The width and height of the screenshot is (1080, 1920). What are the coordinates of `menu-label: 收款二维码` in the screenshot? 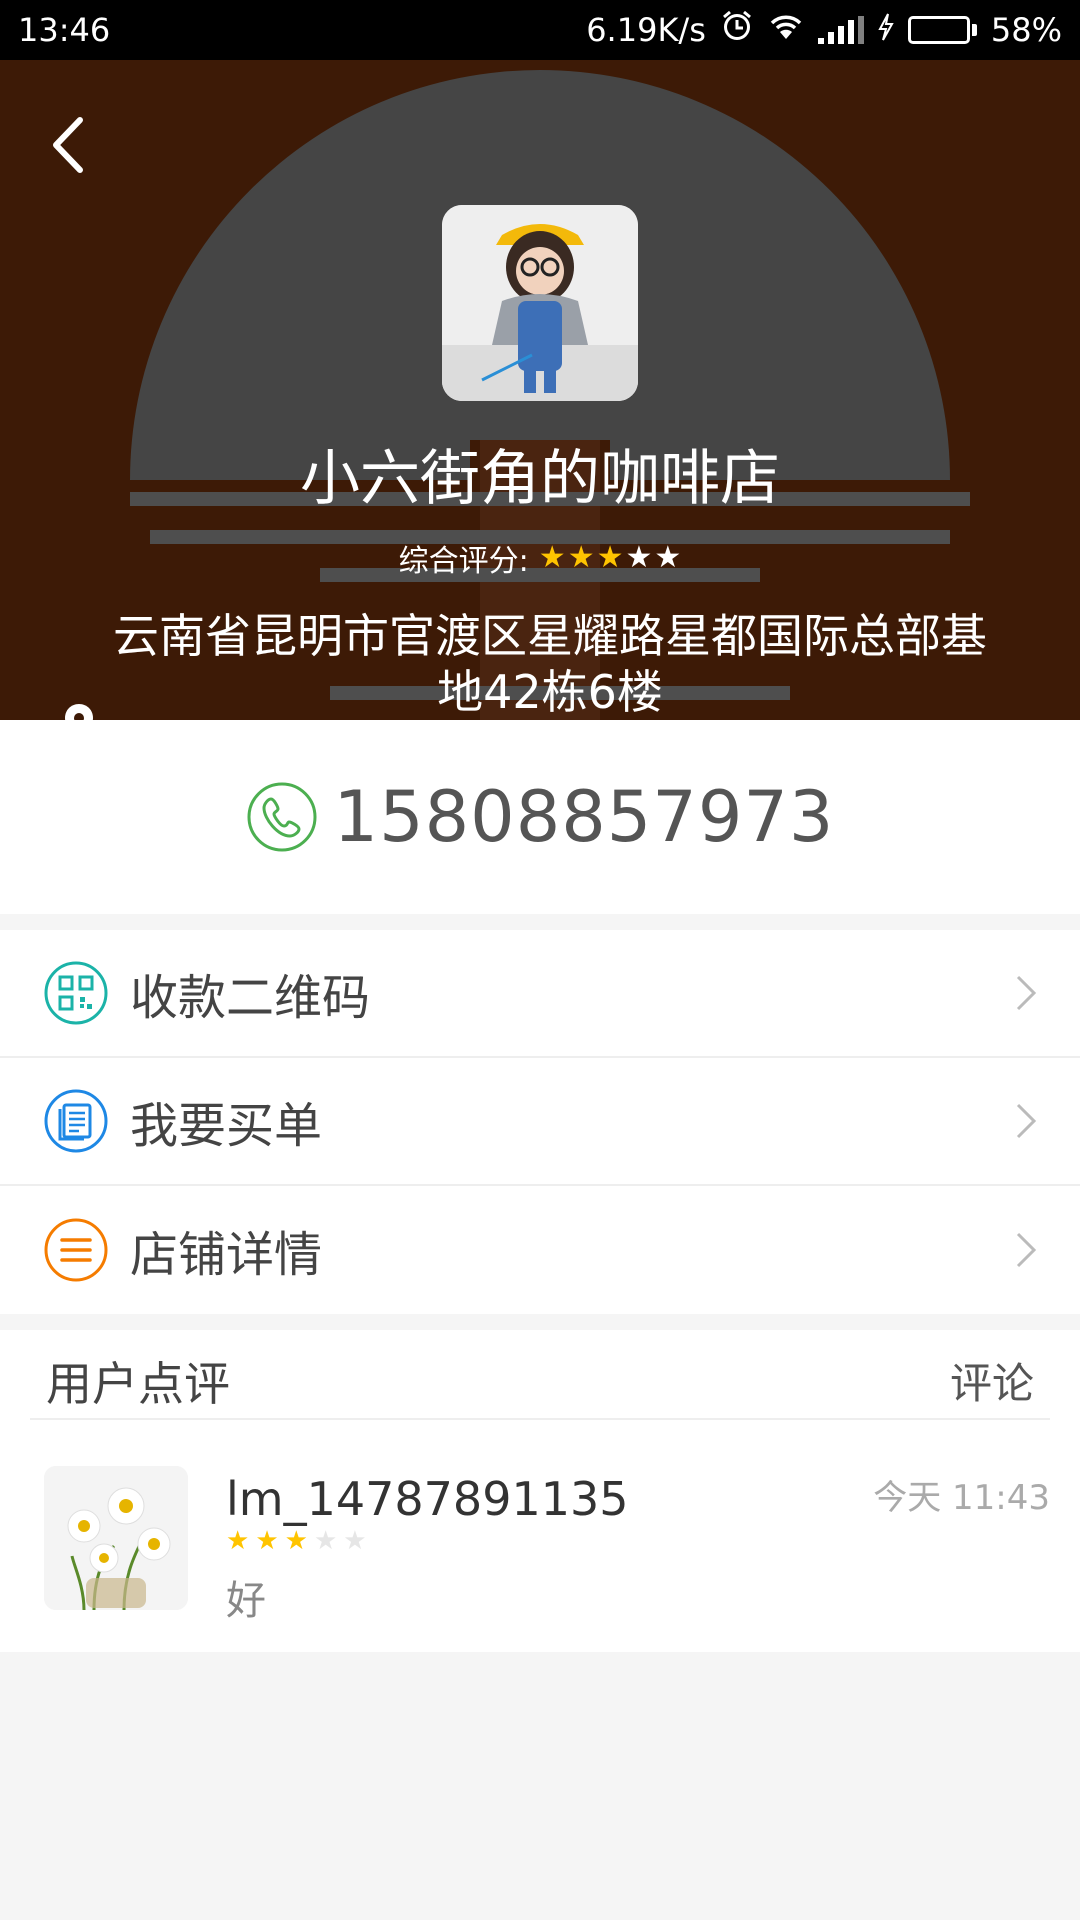 It's located at (250, 998).